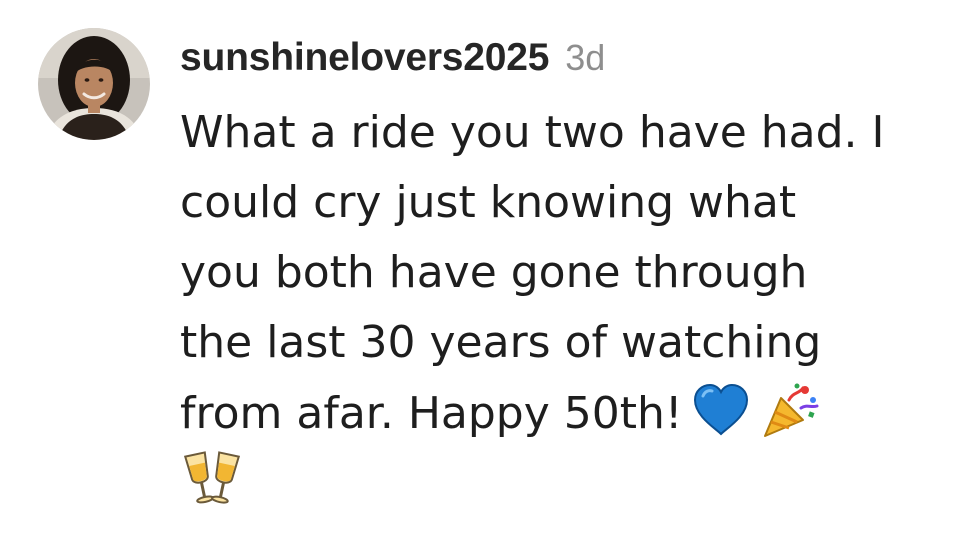 The height and width of the screenshot is (548, 980). I want to click on party-popper-icon, so click(791, 410).